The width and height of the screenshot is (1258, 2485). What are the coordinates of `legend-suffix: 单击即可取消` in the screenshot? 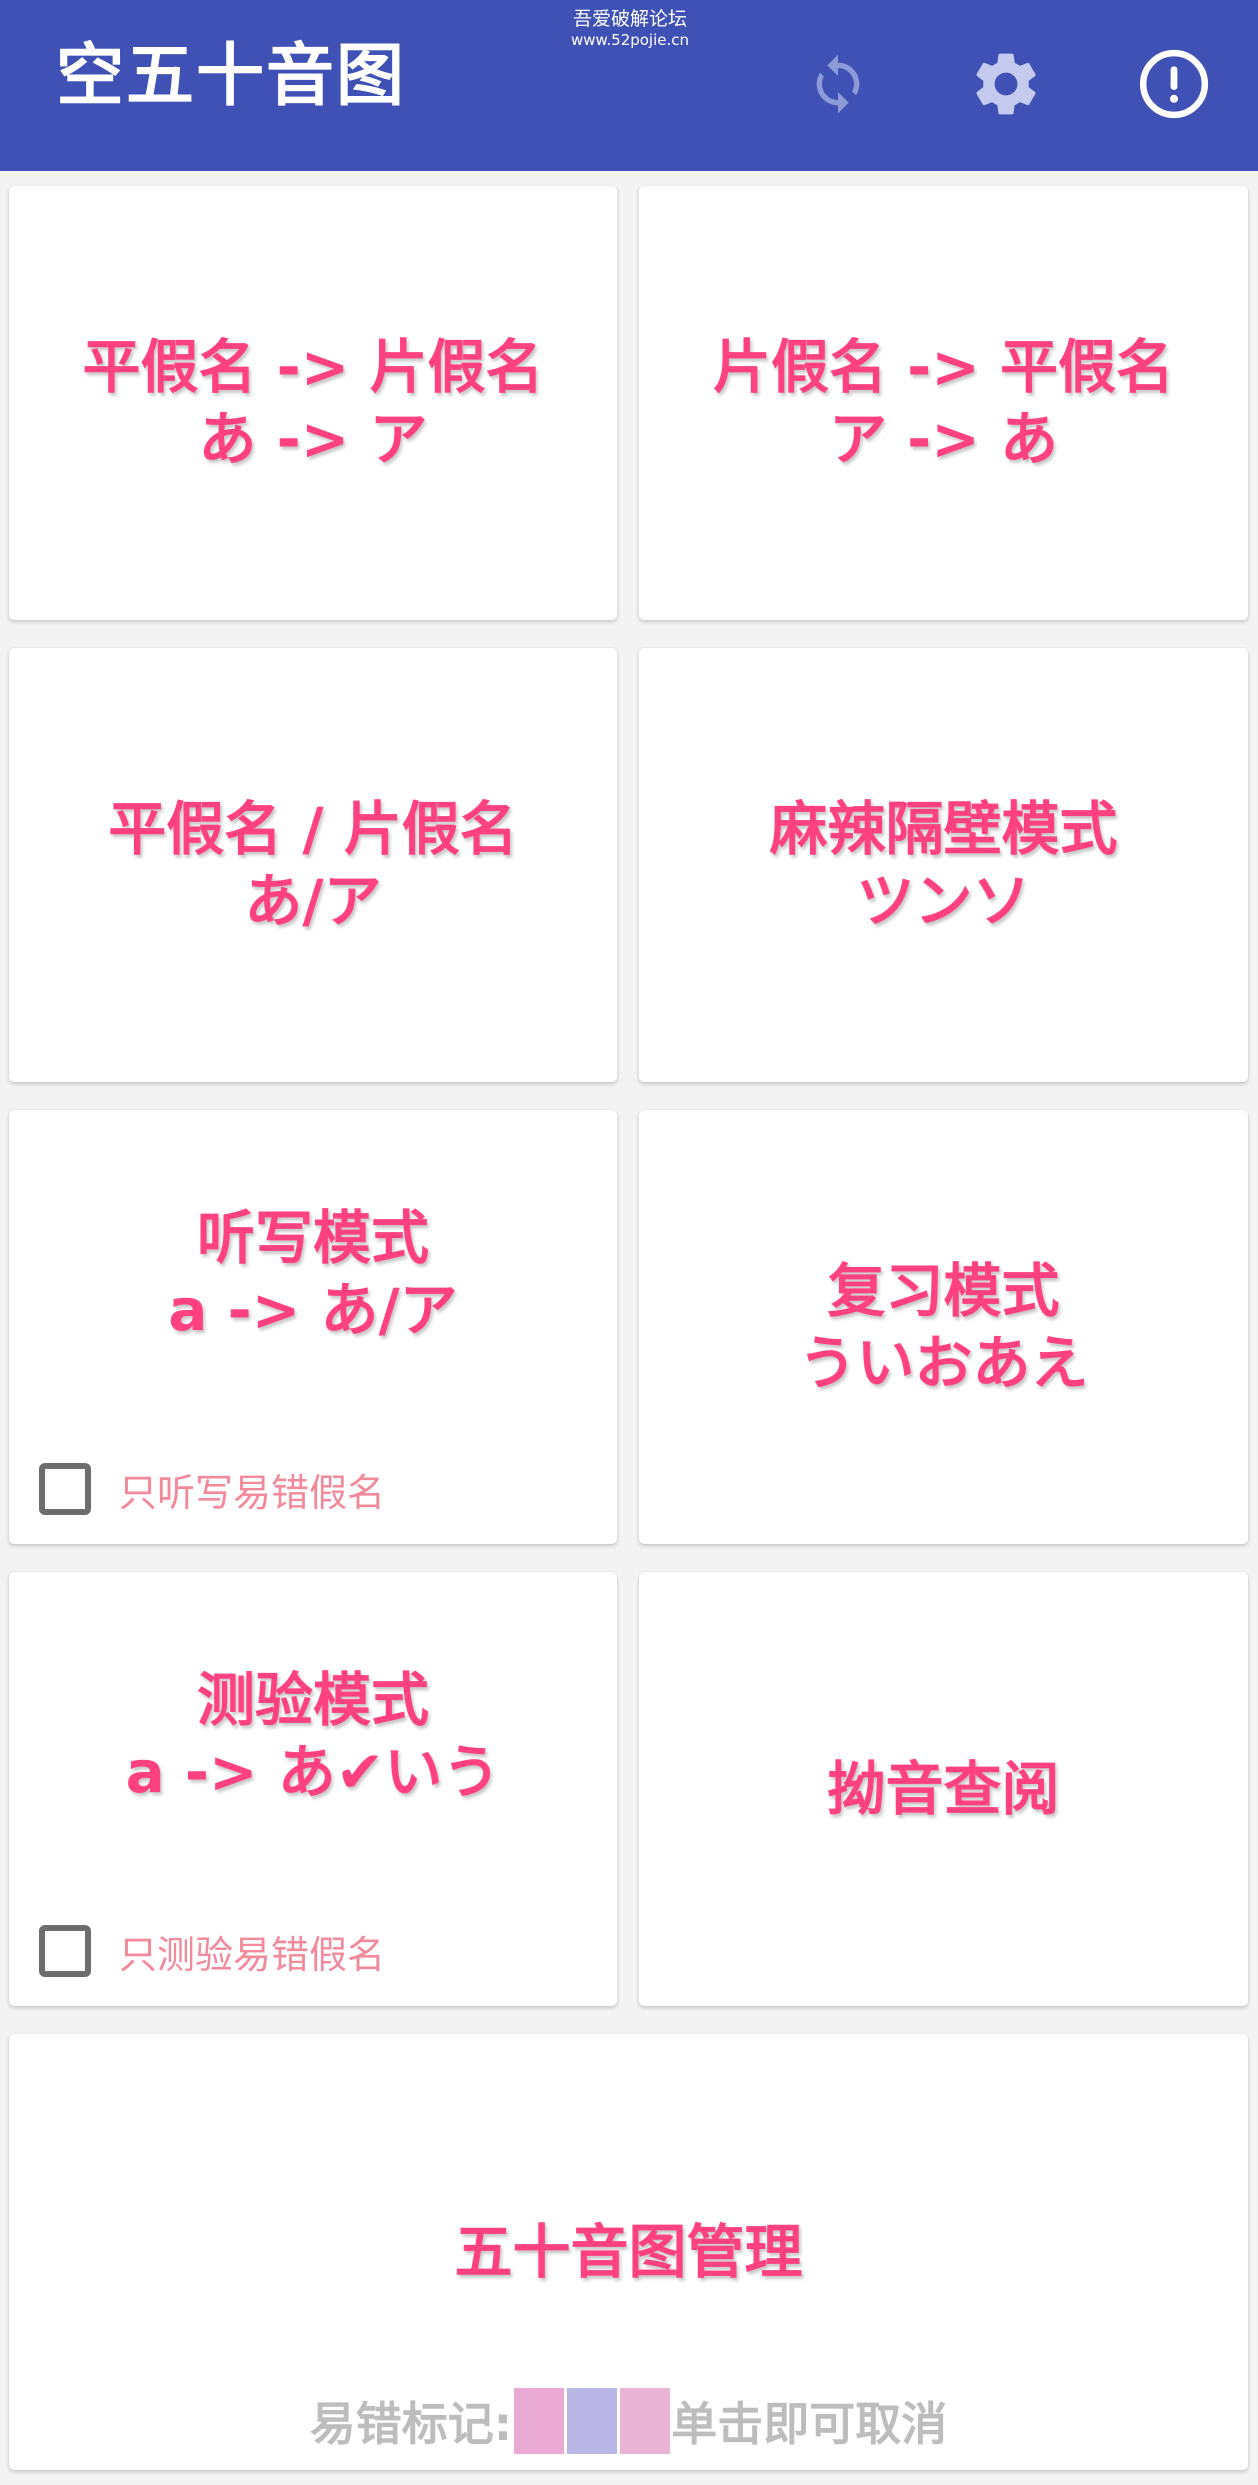 It's located at (809, 2424).